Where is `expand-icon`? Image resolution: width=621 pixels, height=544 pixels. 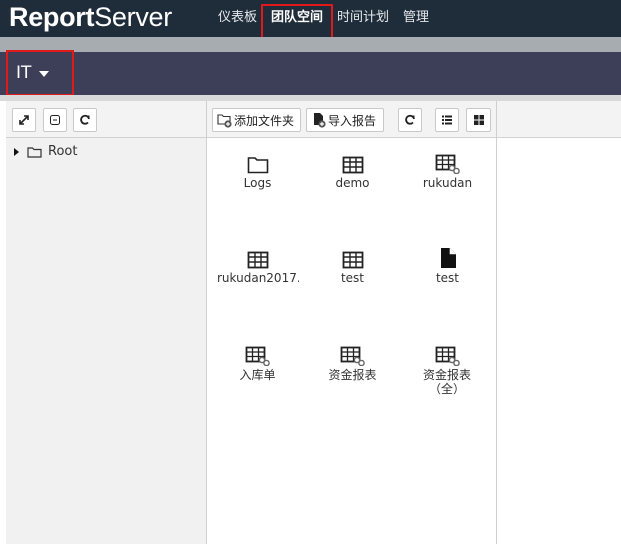 expand-icon is located at coordinates (24, 120).